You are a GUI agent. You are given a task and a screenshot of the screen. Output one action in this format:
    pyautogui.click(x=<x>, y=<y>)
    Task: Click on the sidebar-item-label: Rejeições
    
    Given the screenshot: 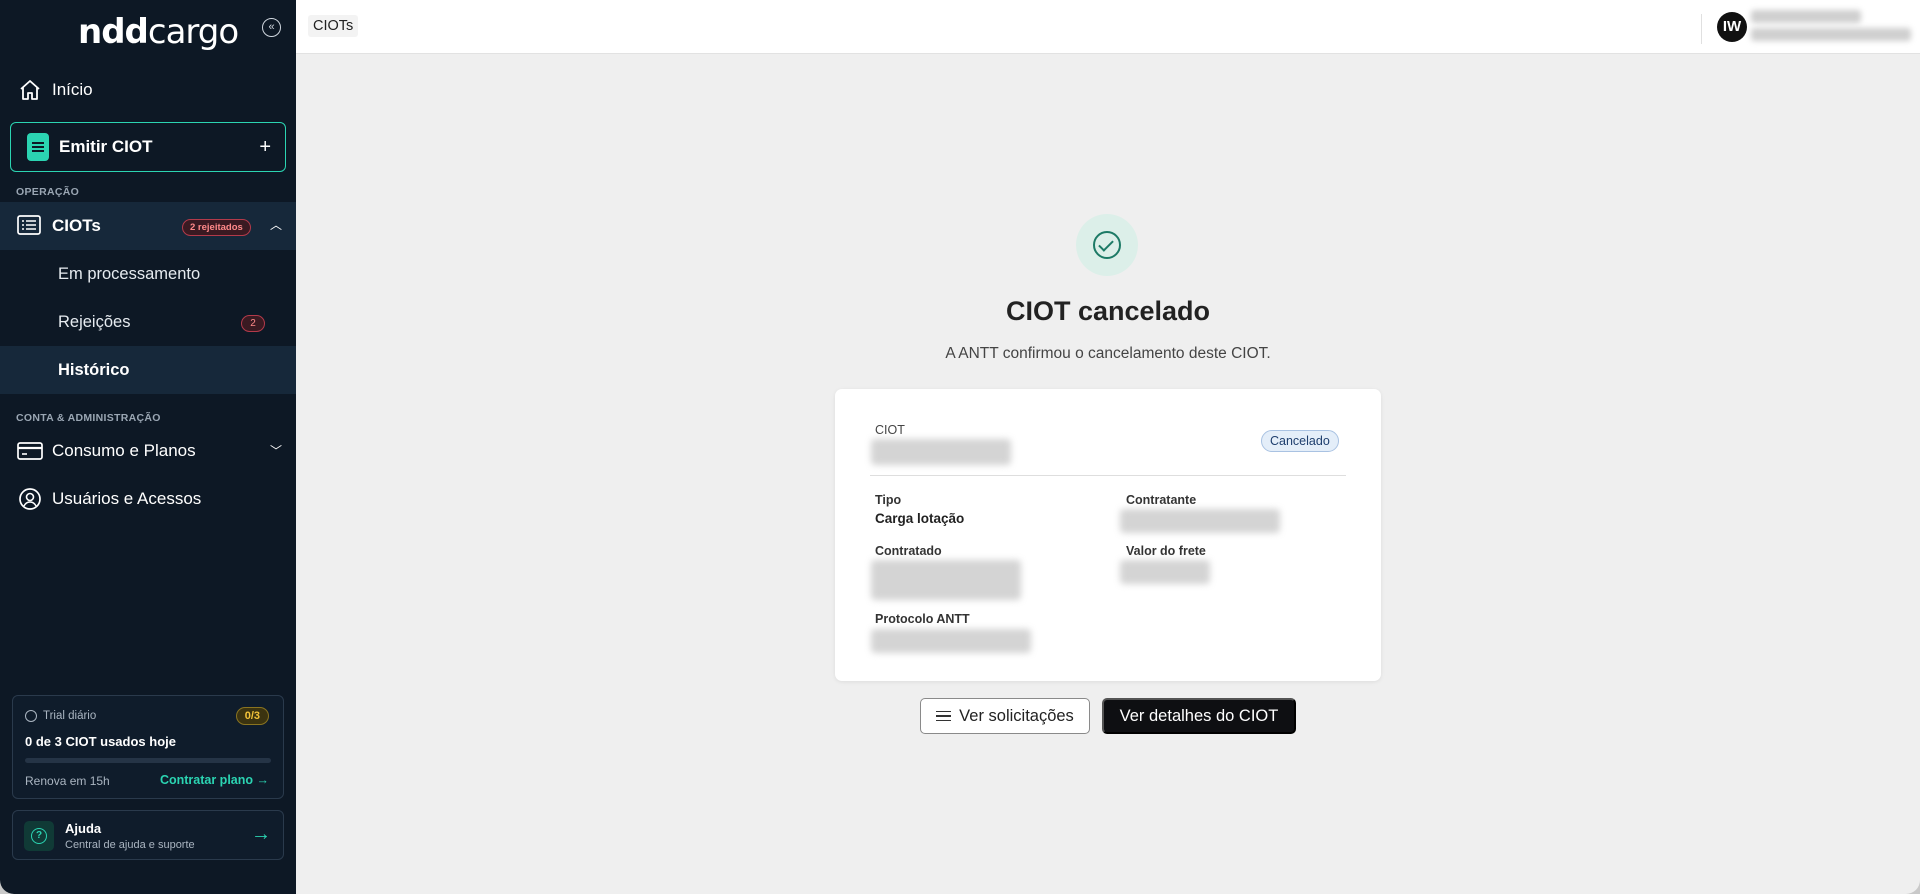 What is the action you would take?
    pyautogui.click(x=94, y=322)
    